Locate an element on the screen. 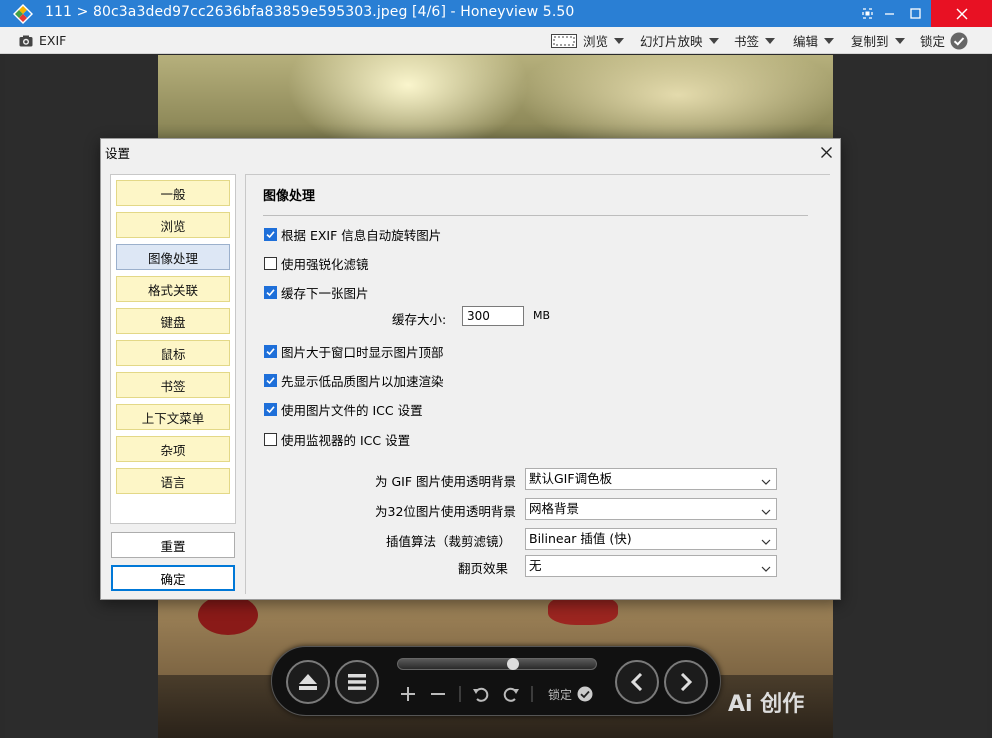 The width and height of the screenshot is (992, 738). select-value: 默认GIF调色板 is located at coordinates (571, 478).